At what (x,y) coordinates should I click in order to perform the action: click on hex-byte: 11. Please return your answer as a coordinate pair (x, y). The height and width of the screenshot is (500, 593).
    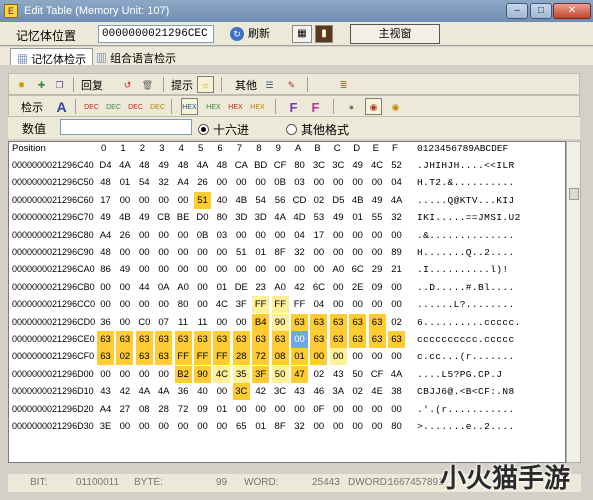
    Looking at the image, I should click on (202, 322).